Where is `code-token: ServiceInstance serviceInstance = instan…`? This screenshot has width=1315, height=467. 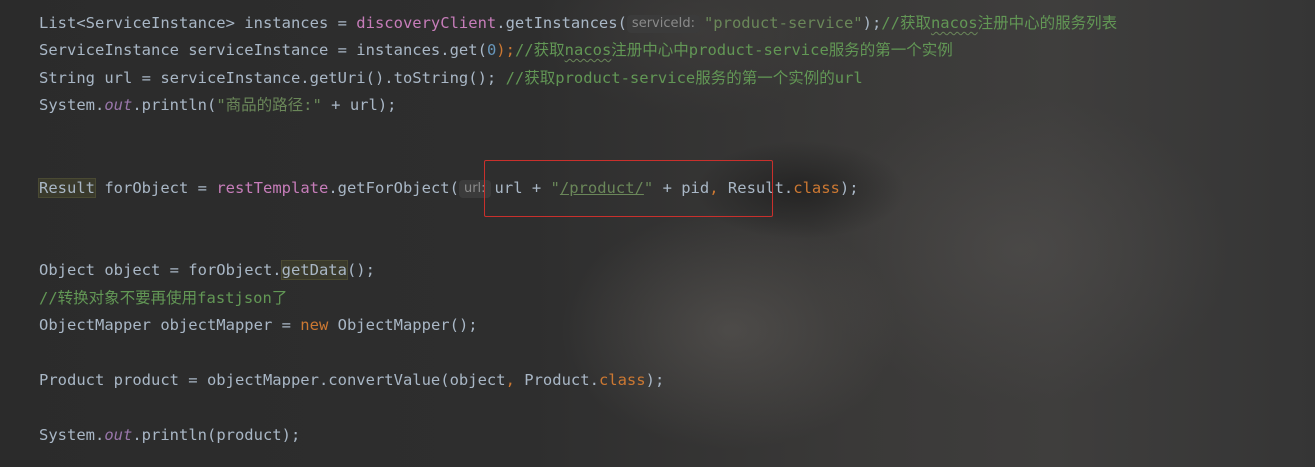 code-token: ServiceInstance serviceInstance = instan… is located at coordinates (263, 50).